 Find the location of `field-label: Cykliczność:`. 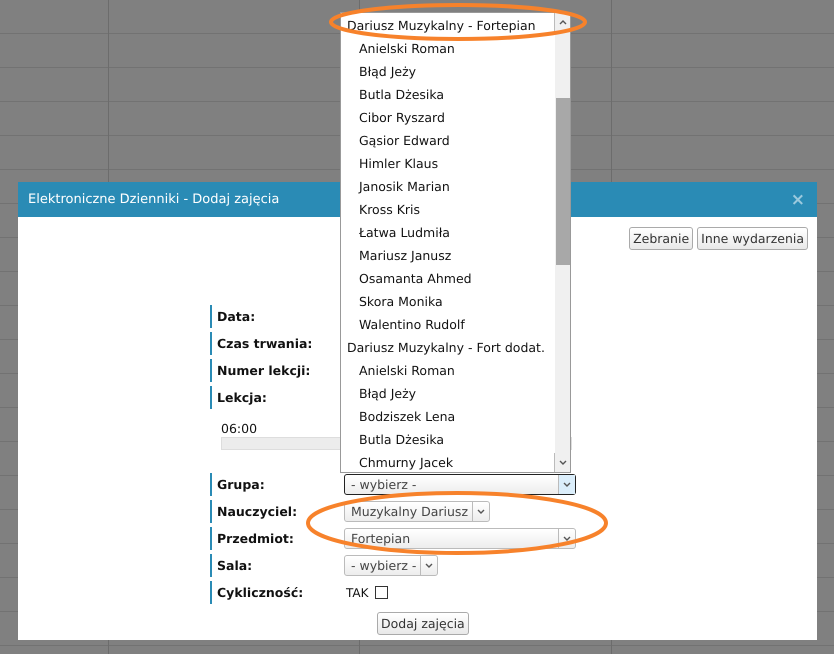

field-label: Cykliczność: is located at coordinates (277, 592).